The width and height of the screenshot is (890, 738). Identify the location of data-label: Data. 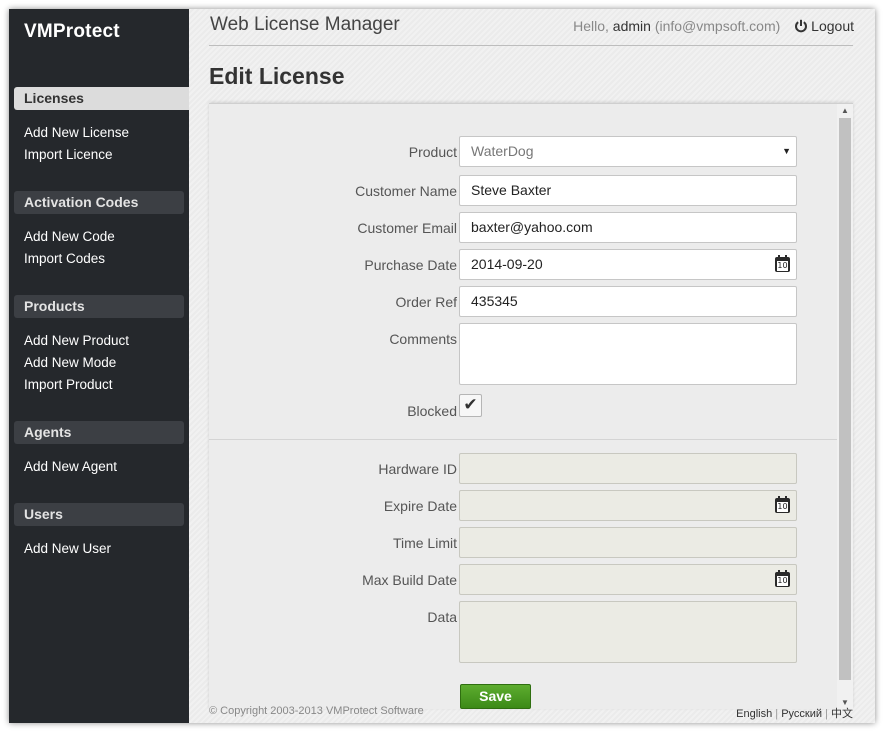
(442, 617).